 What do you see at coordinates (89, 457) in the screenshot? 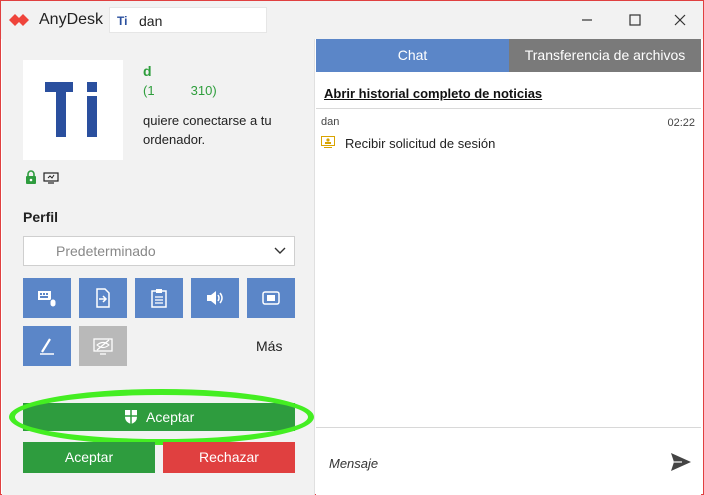
I see `accept-button: Aceptar` at bounding box center [89, 457].